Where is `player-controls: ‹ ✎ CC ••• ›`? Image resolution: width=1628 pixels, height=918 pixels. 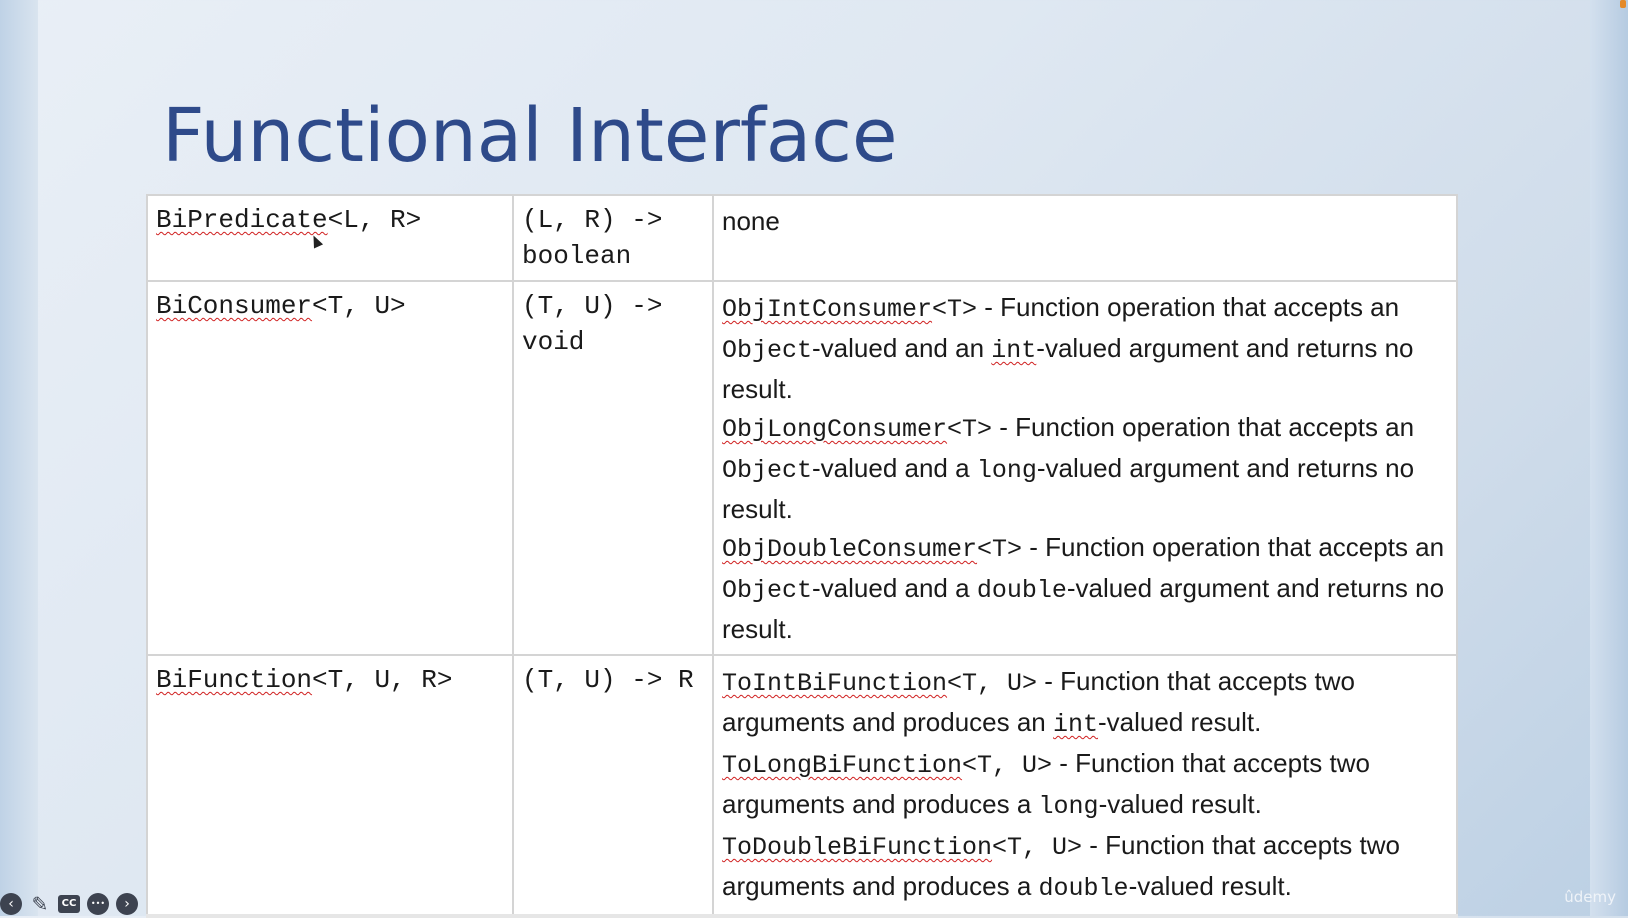 player-controls: ‹ ✎ CC ••• › is located at coordinates (69, 904).